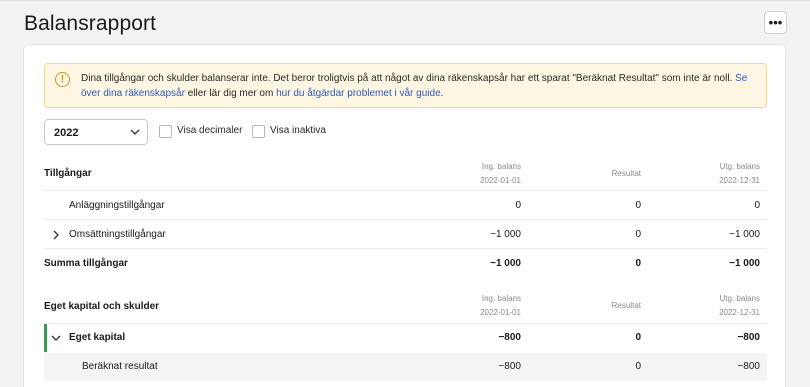 This screenshot has width=810, height=387. I want to click on asset-row-closing: 0, so click(757, 205).